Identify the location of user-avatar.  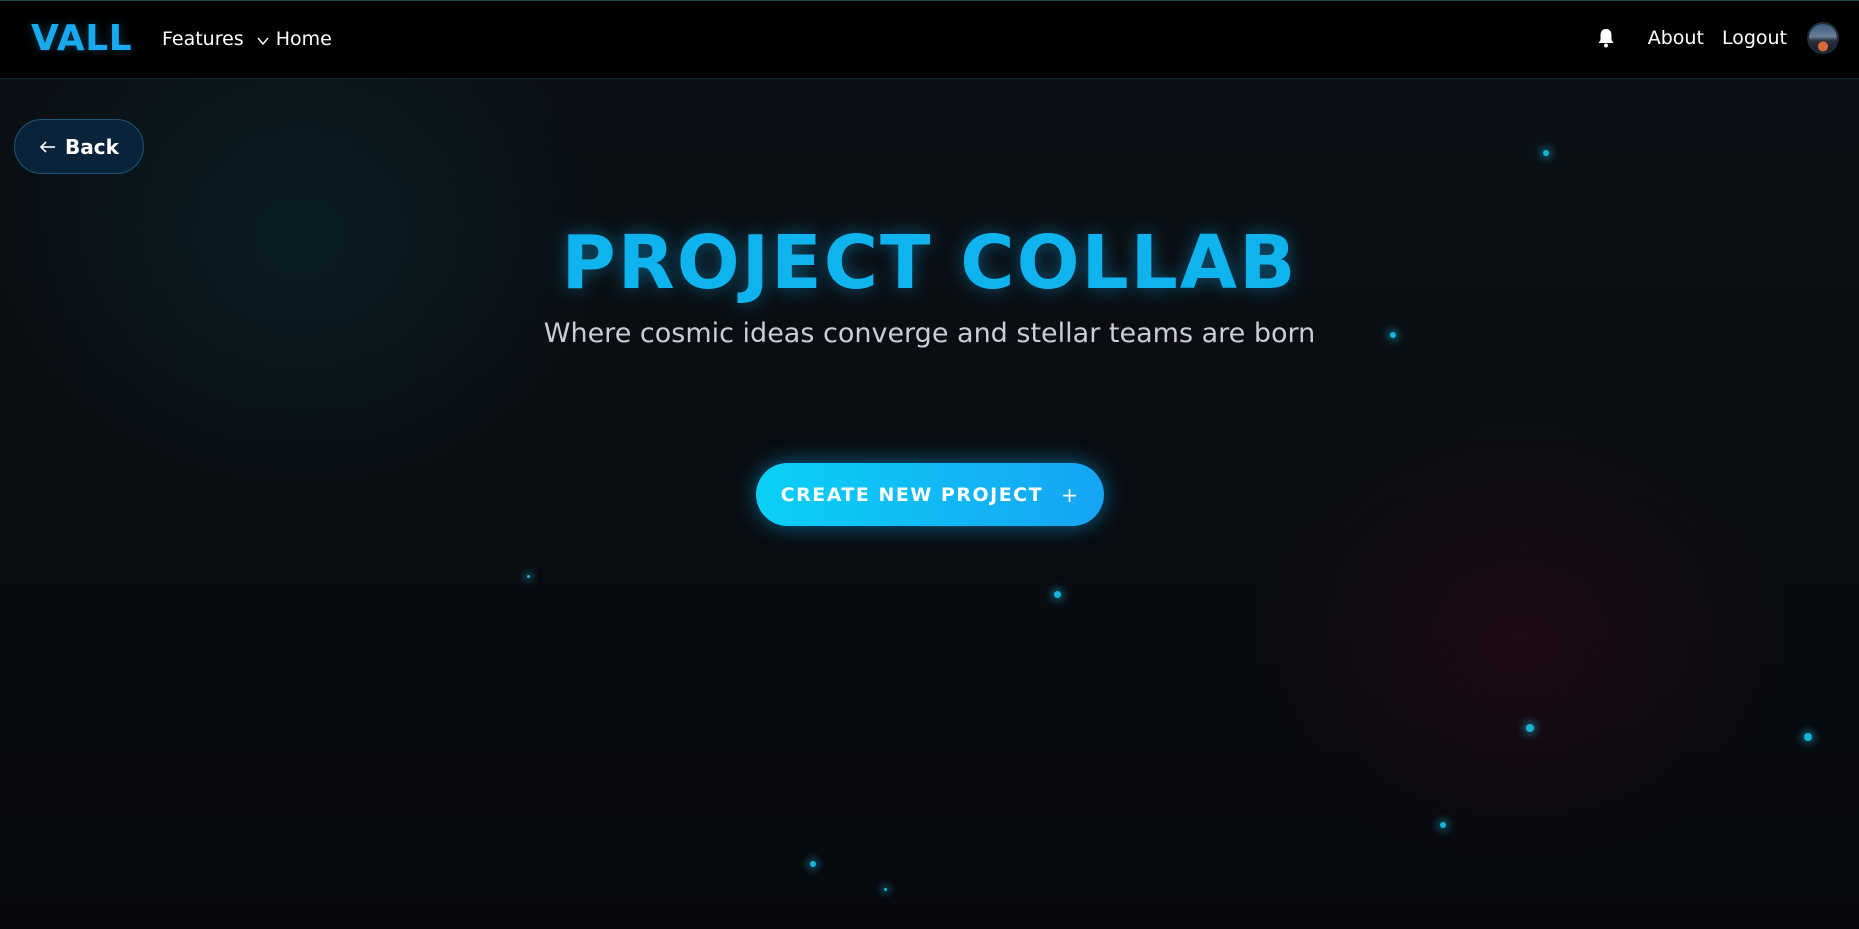
(1823, 38).